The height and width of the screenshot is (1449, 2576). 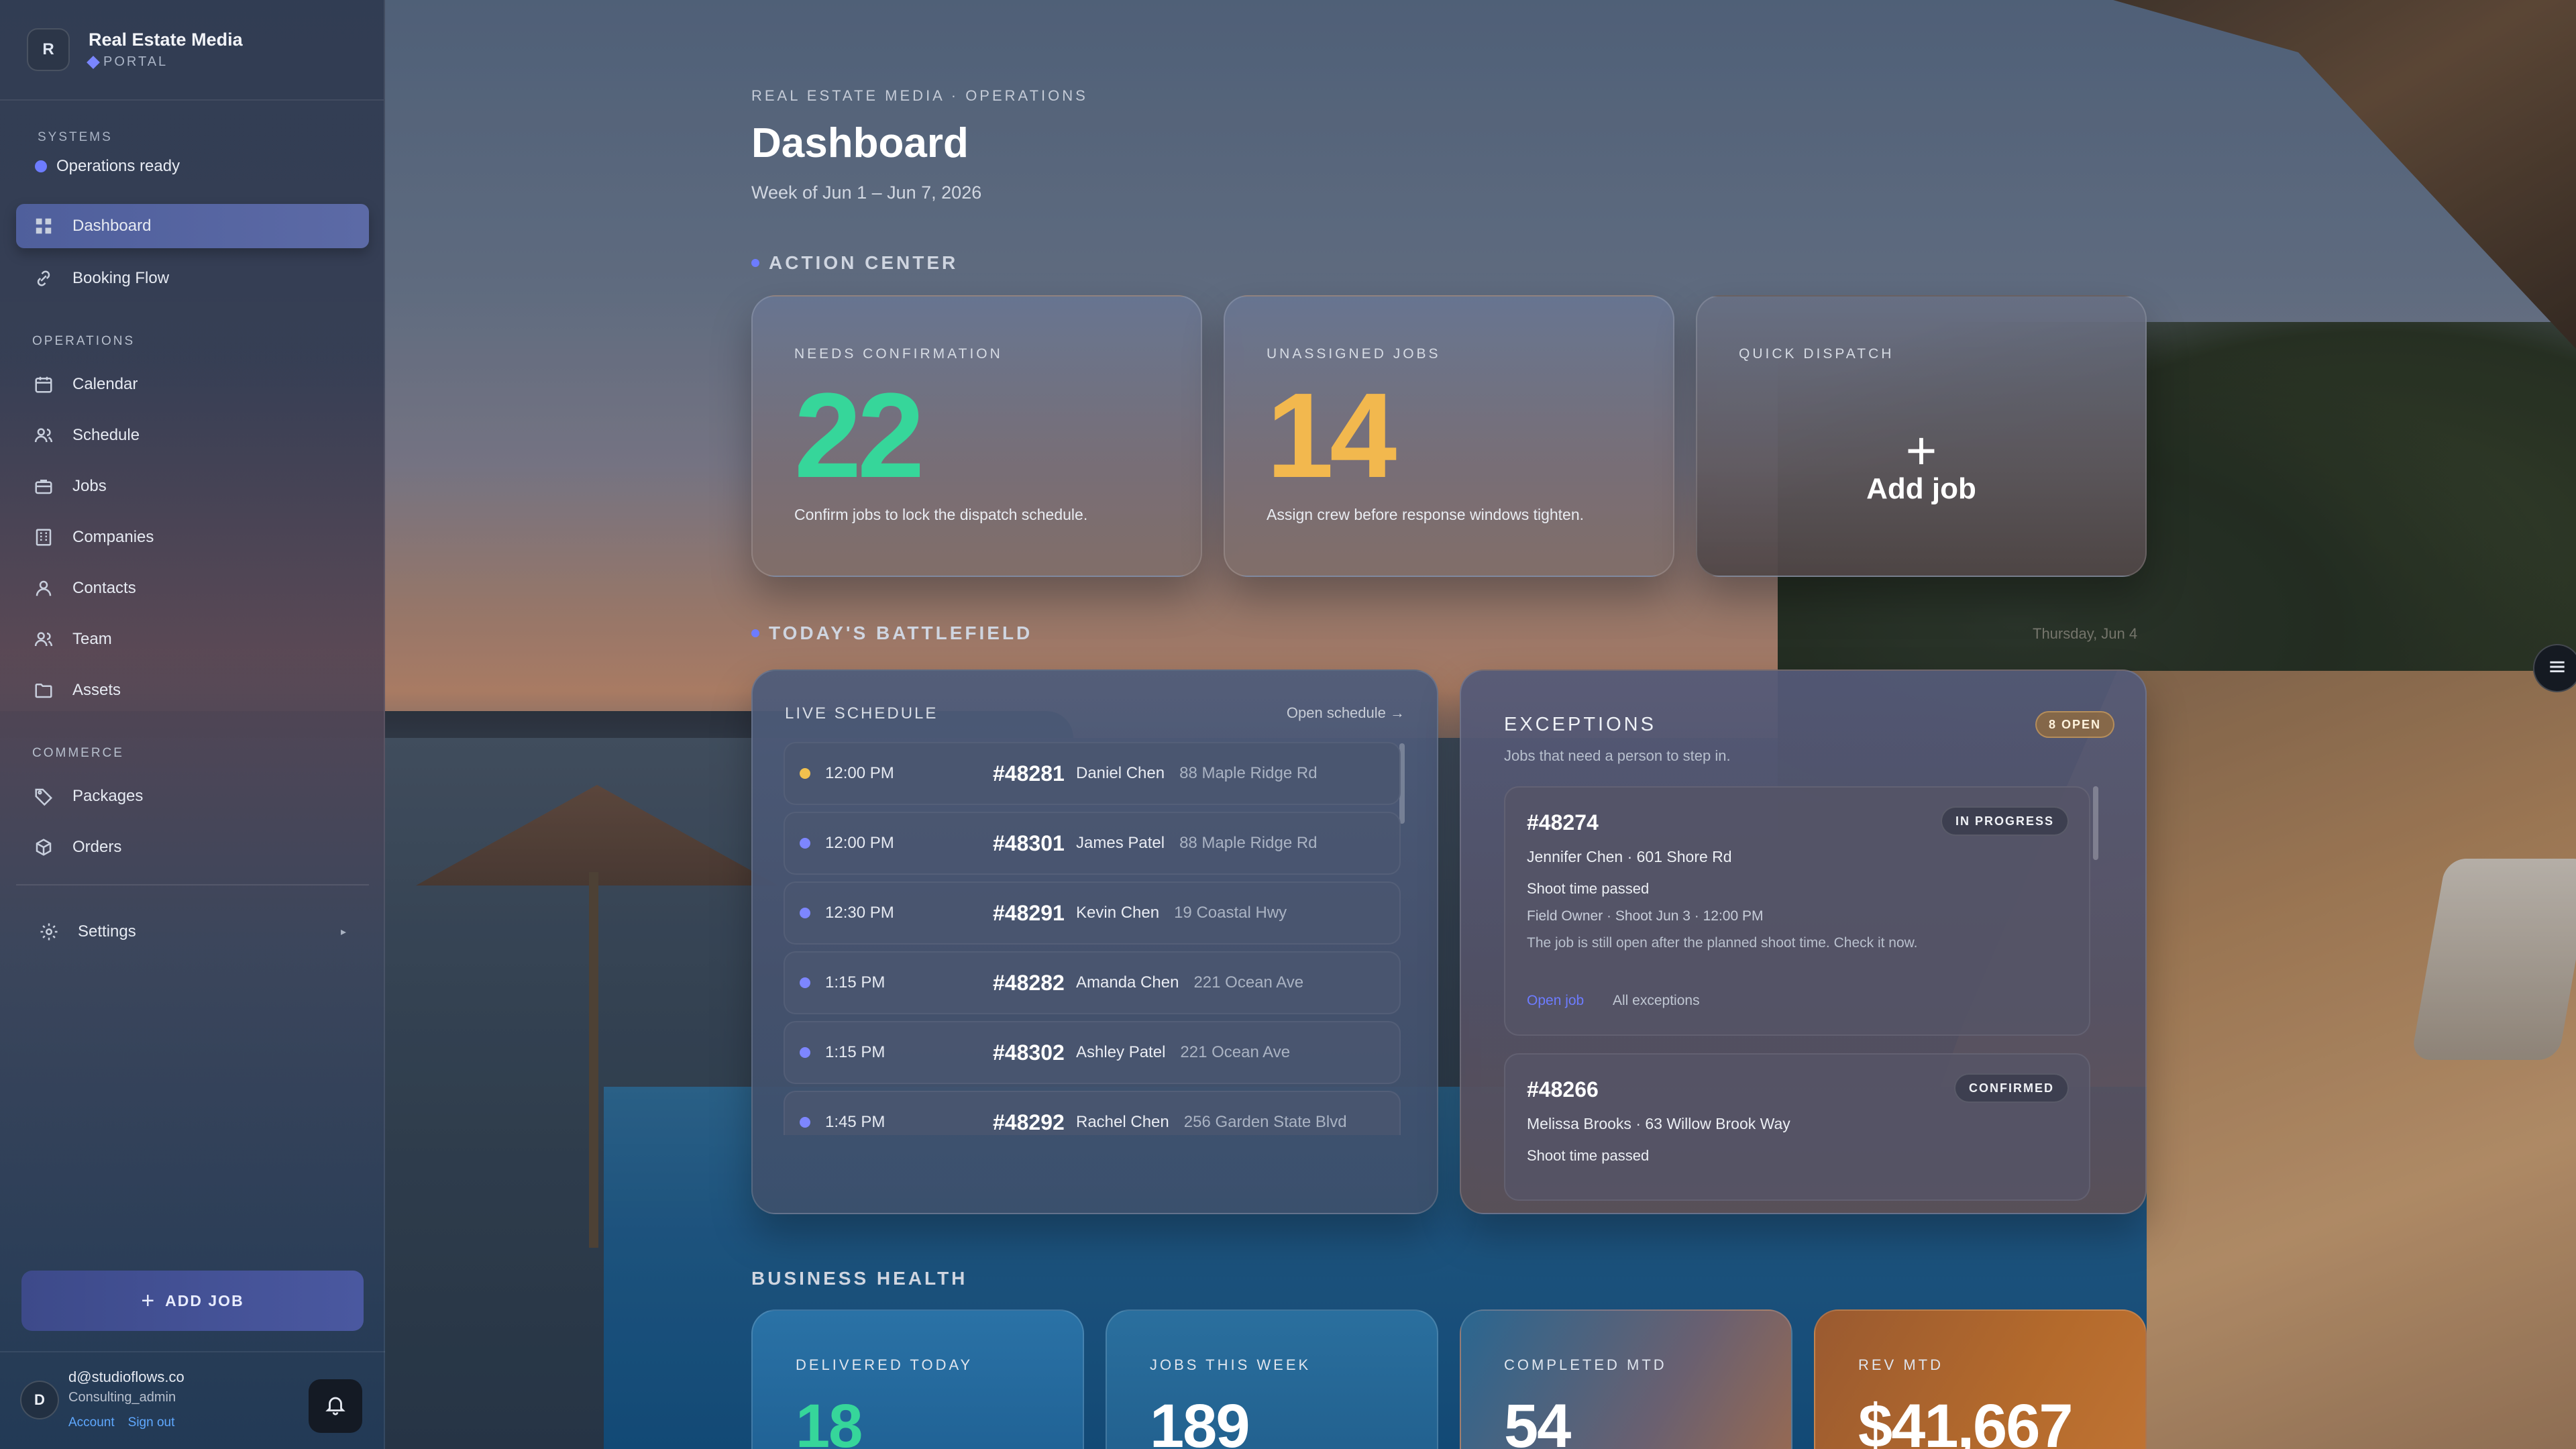 I want to click on schedule-row: 12:30 PM #48291 Kevin Chen 19 Coastal Hwy, so click(x=1092, y=913).